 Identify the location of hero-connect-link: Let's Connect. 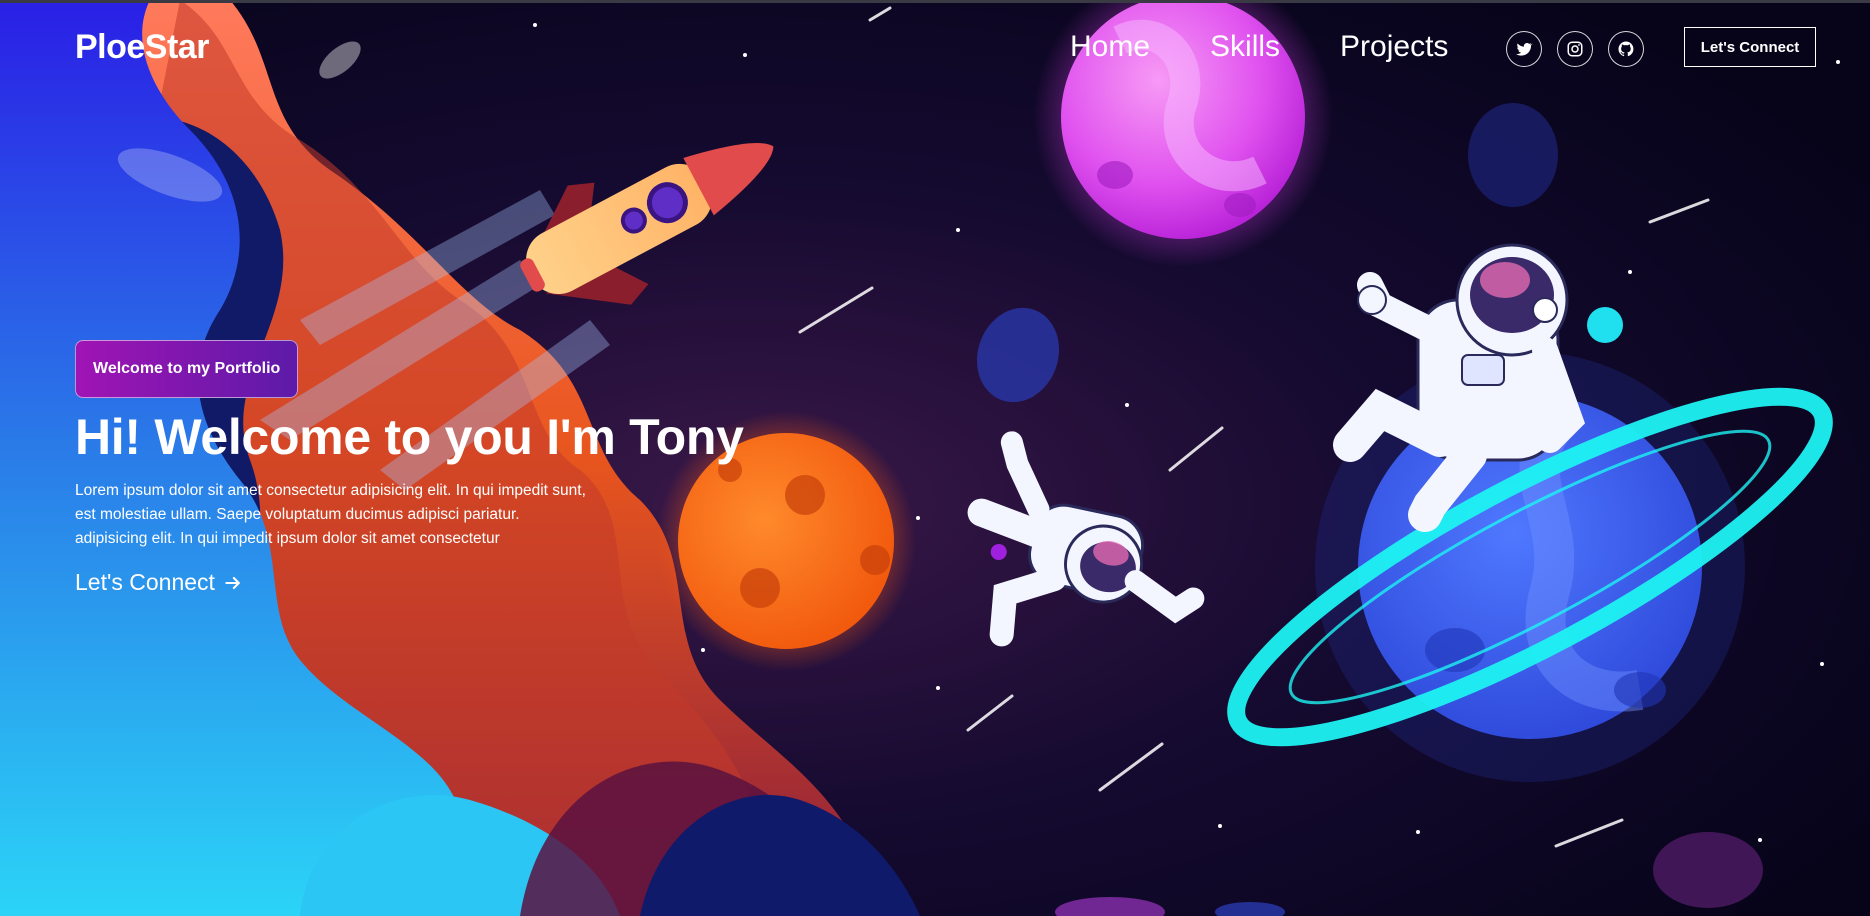
(159, 582).